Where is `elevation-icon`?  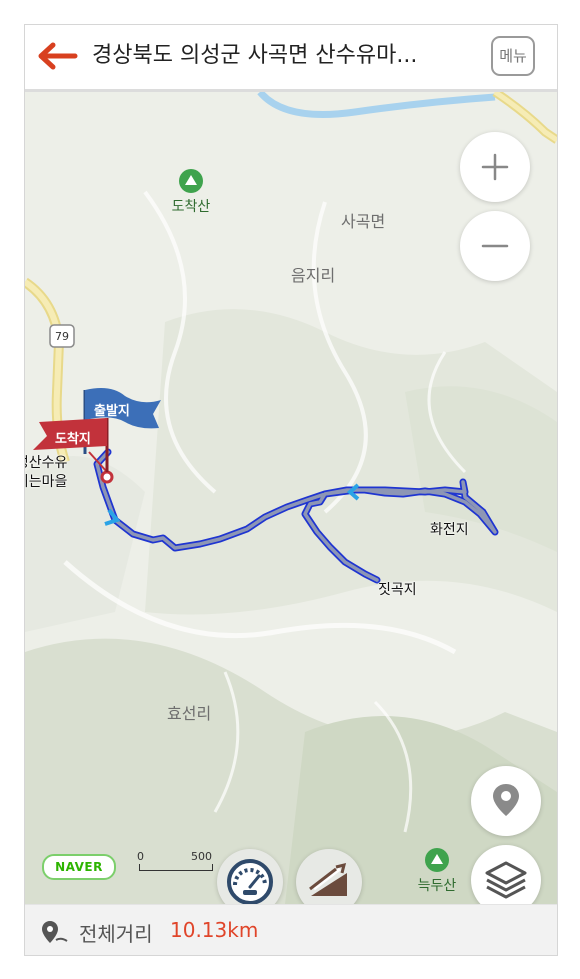
elevation-icon is located at coordinates (328, 879).